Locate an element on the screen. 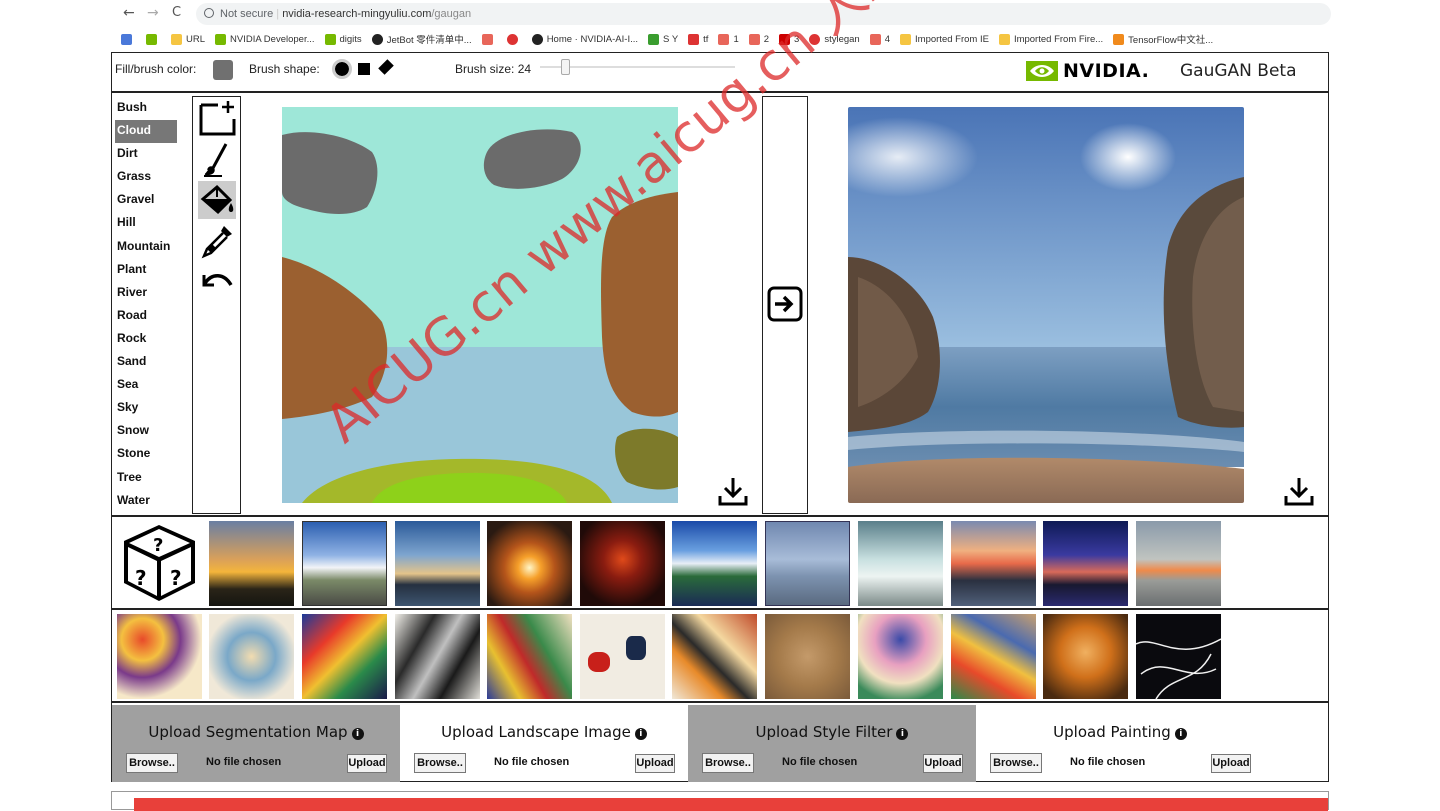  download-segmentation-icon is located at coordinates (733, 491).